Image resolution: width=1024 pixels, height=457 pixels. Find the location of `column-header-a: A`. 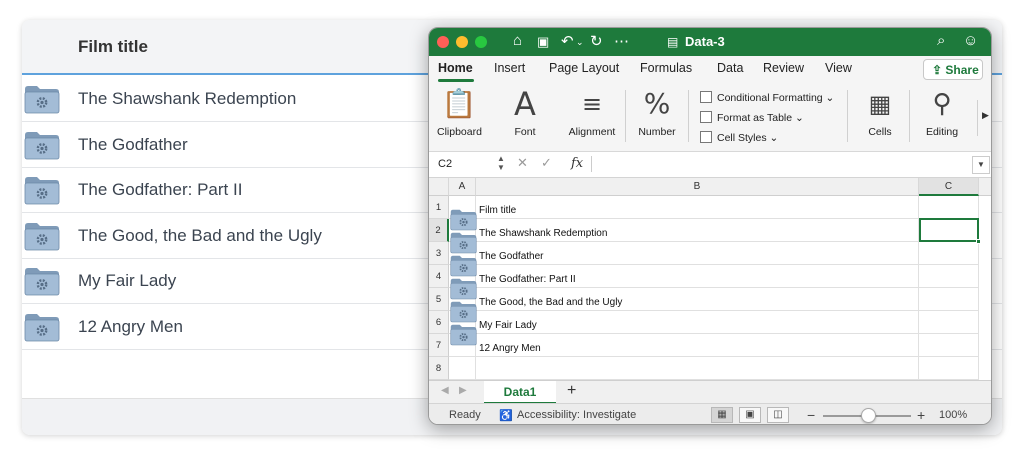

column-header-a: A is located at coordinates (462, 187).